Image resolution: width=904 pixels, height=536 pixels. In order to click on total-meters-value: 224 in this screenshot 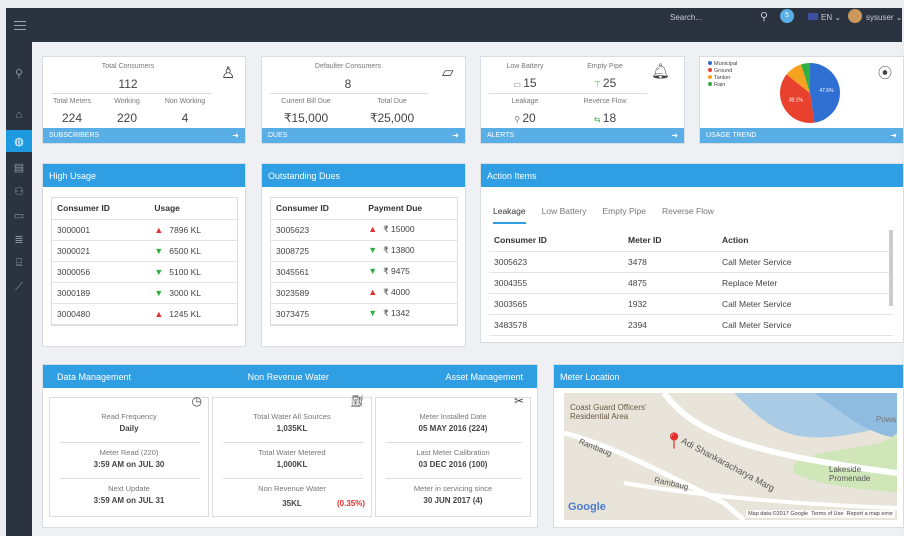, I will do `click(72, 118)`.